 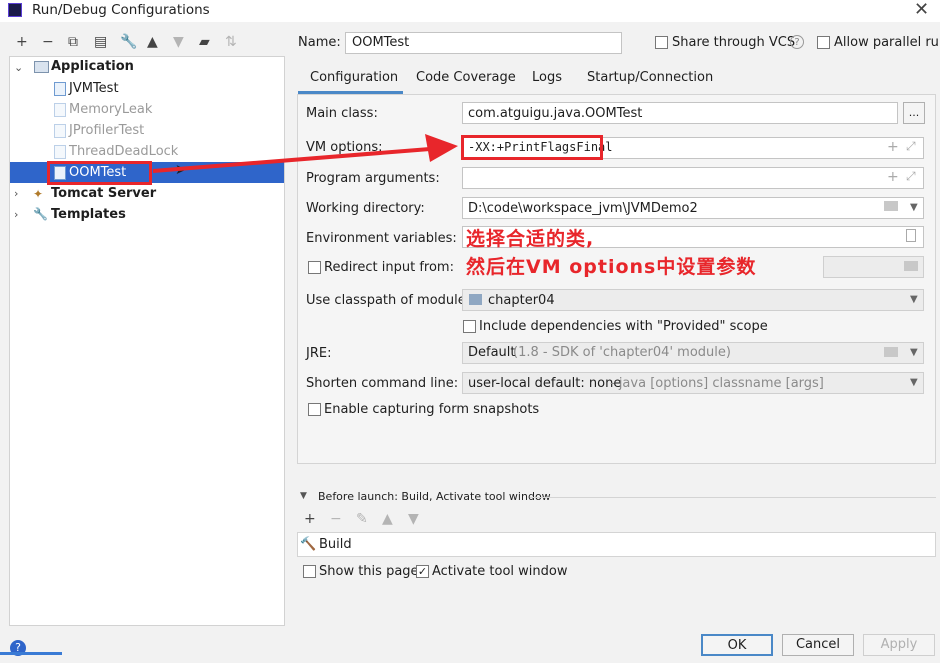 What do you see at coordinates (717, 383) in the screenshot?
I see `shorten-hint: - java [options] classname [args]` at bounding box center [717, 383].